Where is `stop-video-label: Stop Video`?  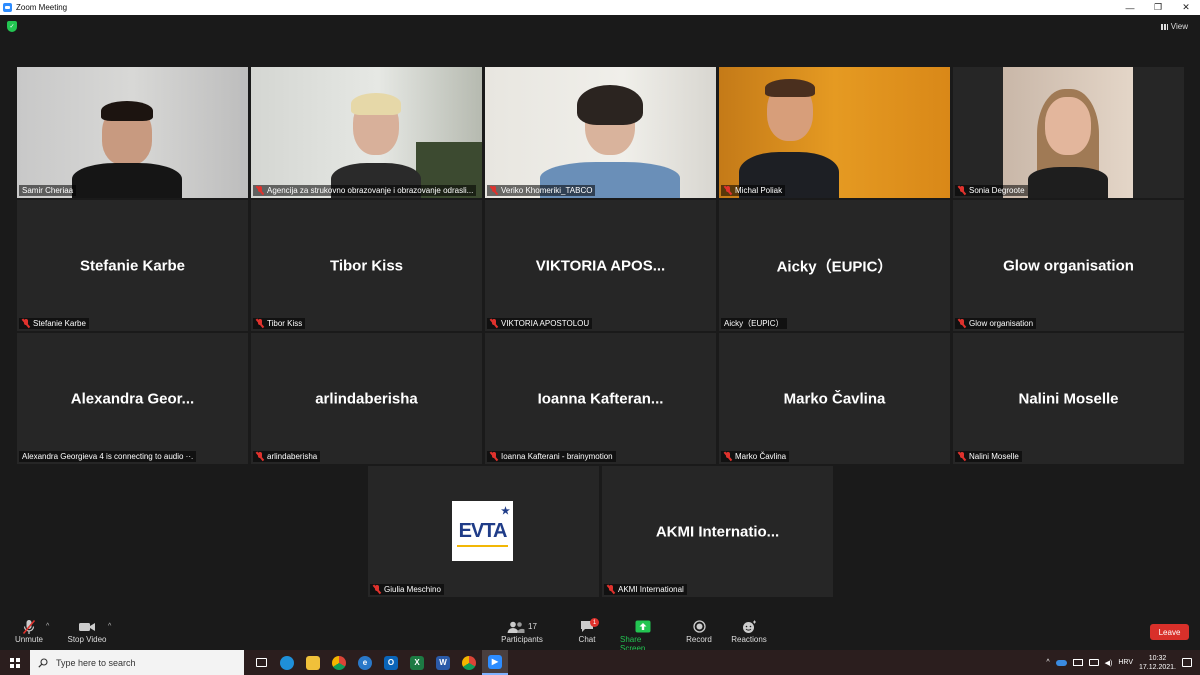
stop-video-label: Stop Video is located at coordinates (87, 639).